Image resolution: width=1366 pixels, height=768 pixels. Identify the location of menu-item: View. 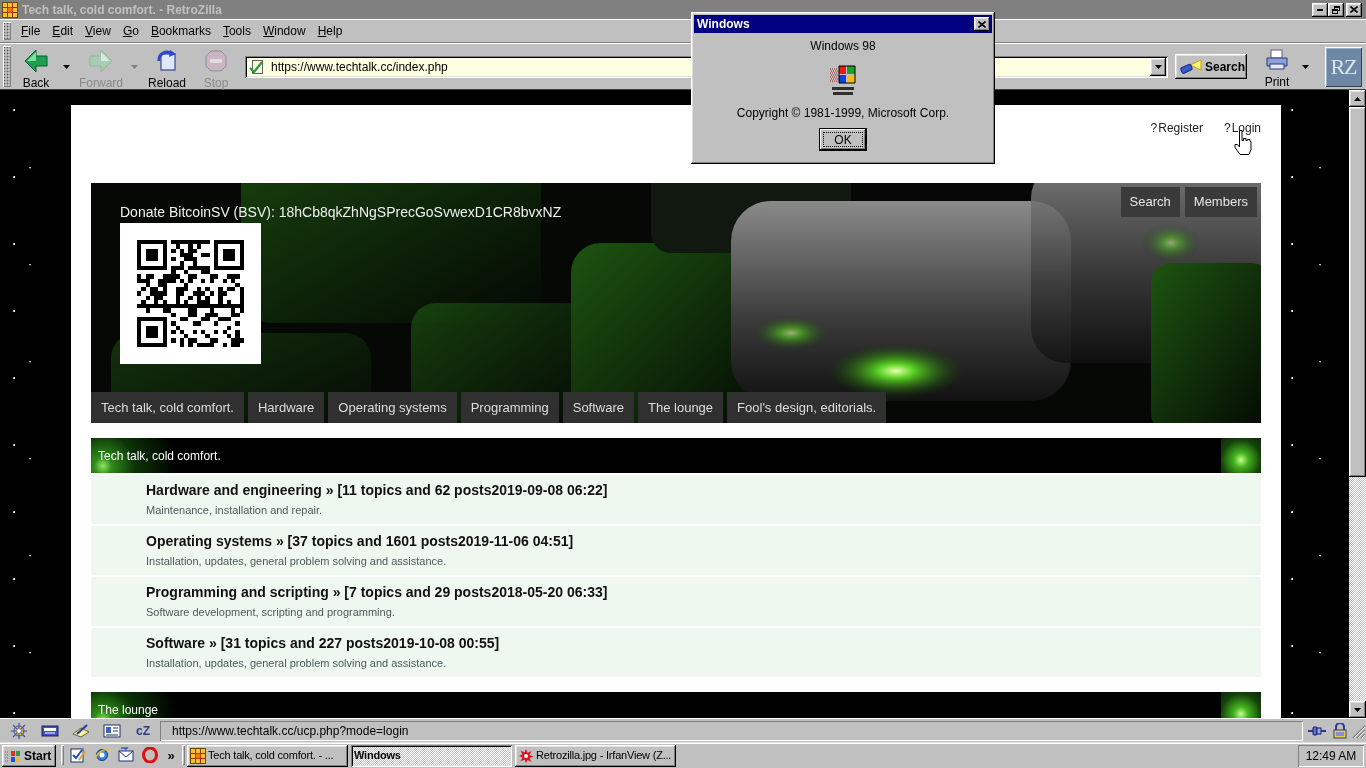
(98, 31).